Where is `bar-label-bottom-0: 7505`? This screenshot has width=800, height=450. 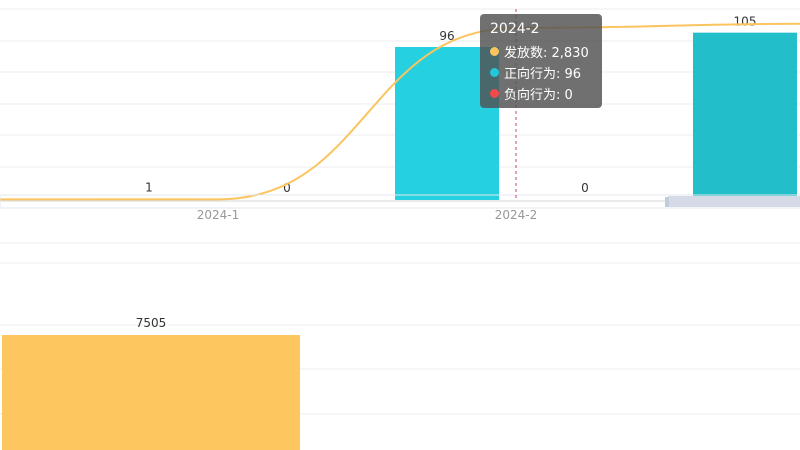
bar-label-bottom-0: 7505 is located at coordinates (151, 323).